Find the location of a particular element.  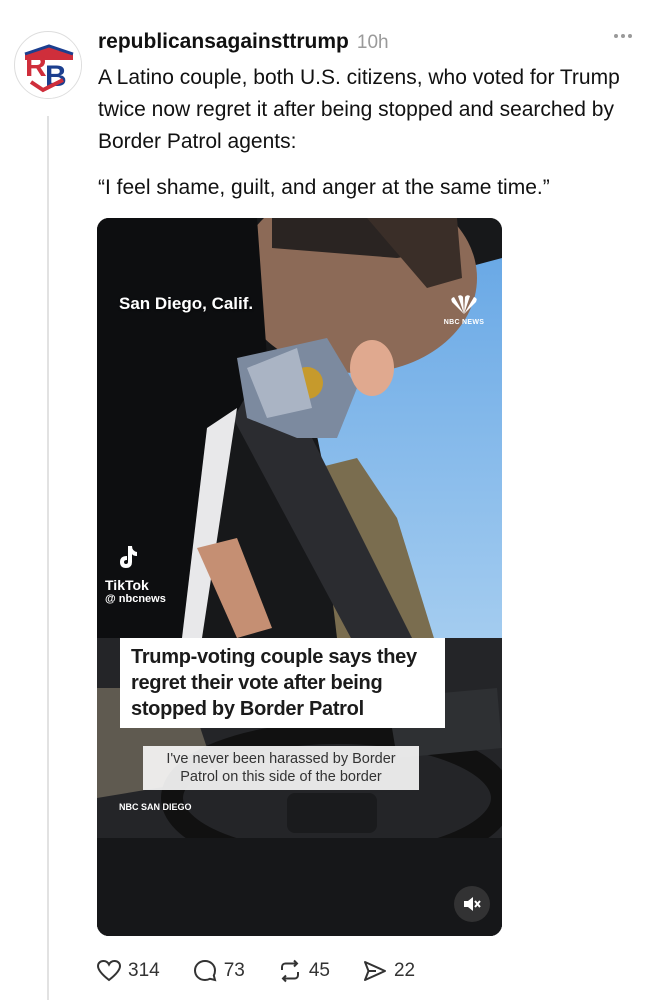

mute-icon is located at coordinates (472, 904).